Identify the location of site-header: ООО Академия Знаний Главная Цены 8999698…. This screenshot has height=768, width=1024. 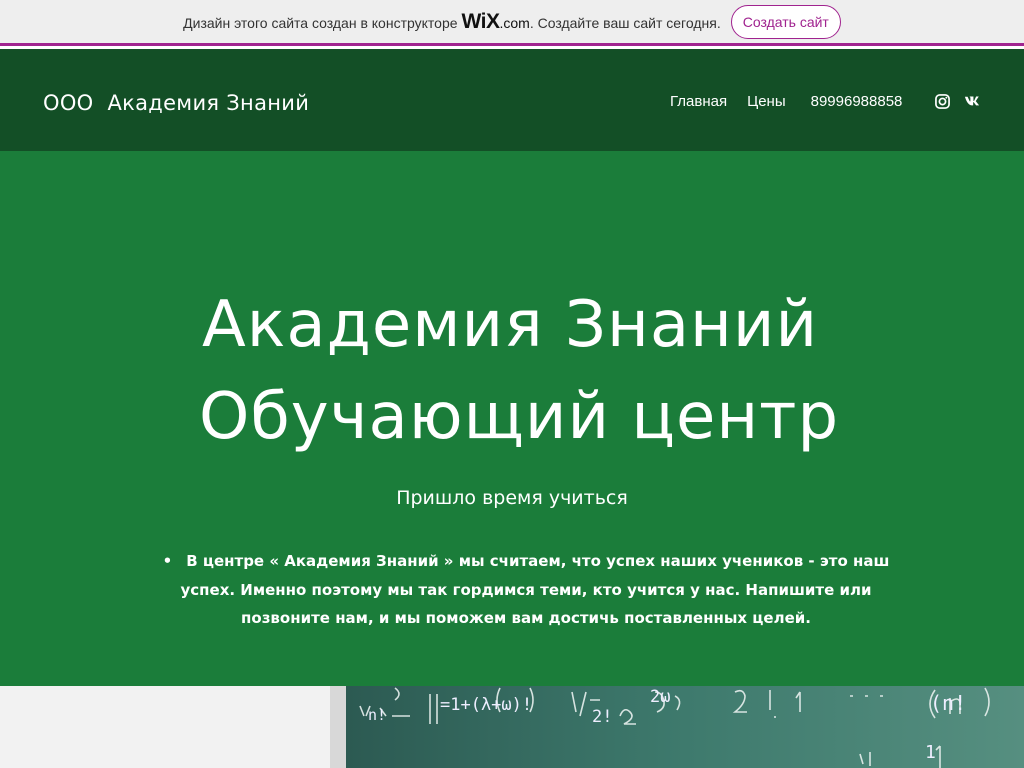
(512, 100).